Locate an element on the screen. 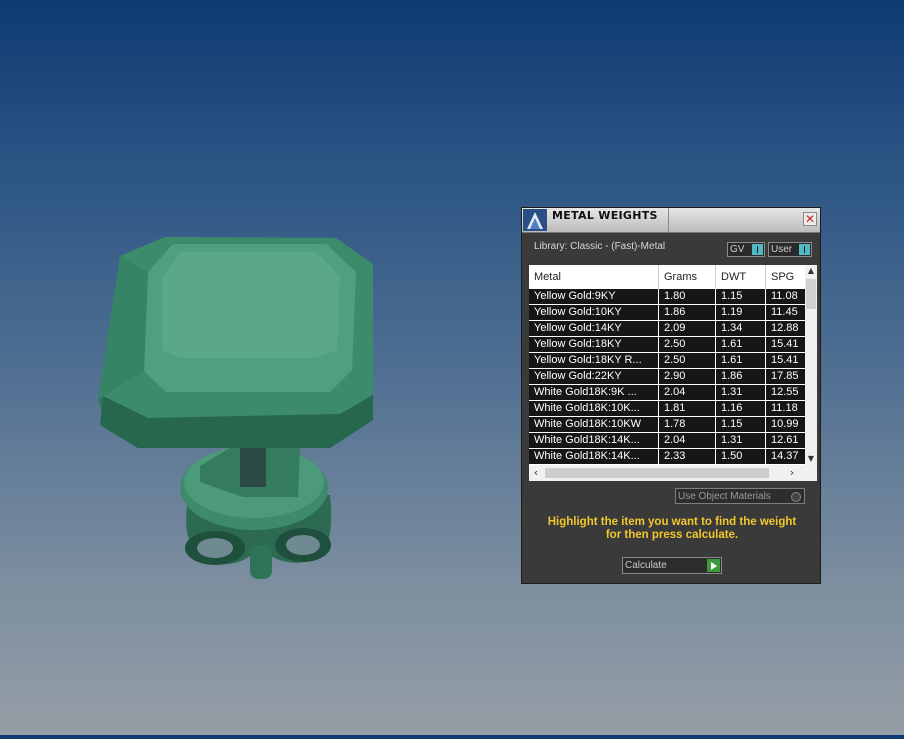 The height and width of the screenshot is (739, 904). user-toggle-label: User is located at coordinates (782, 249).